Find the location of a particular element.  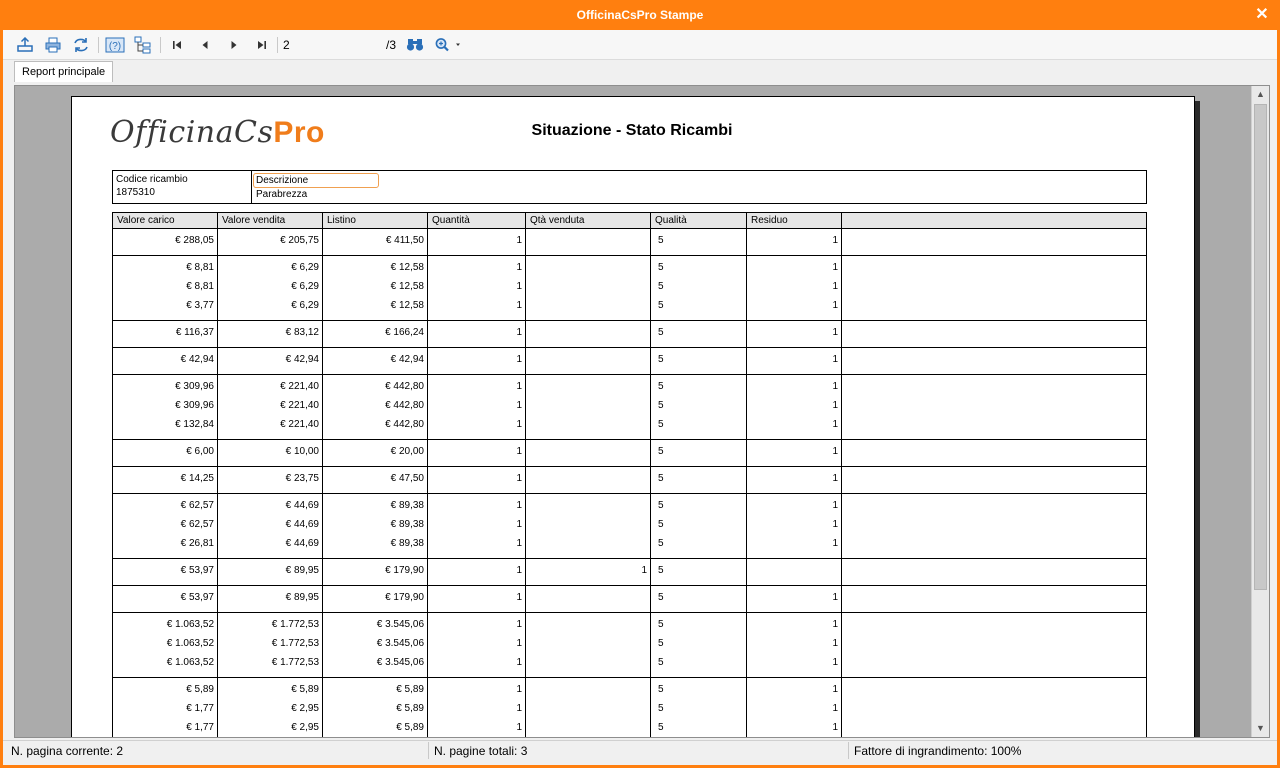

cell-valore-carico: € 1.063,52 is located at coordinates (190, 643).